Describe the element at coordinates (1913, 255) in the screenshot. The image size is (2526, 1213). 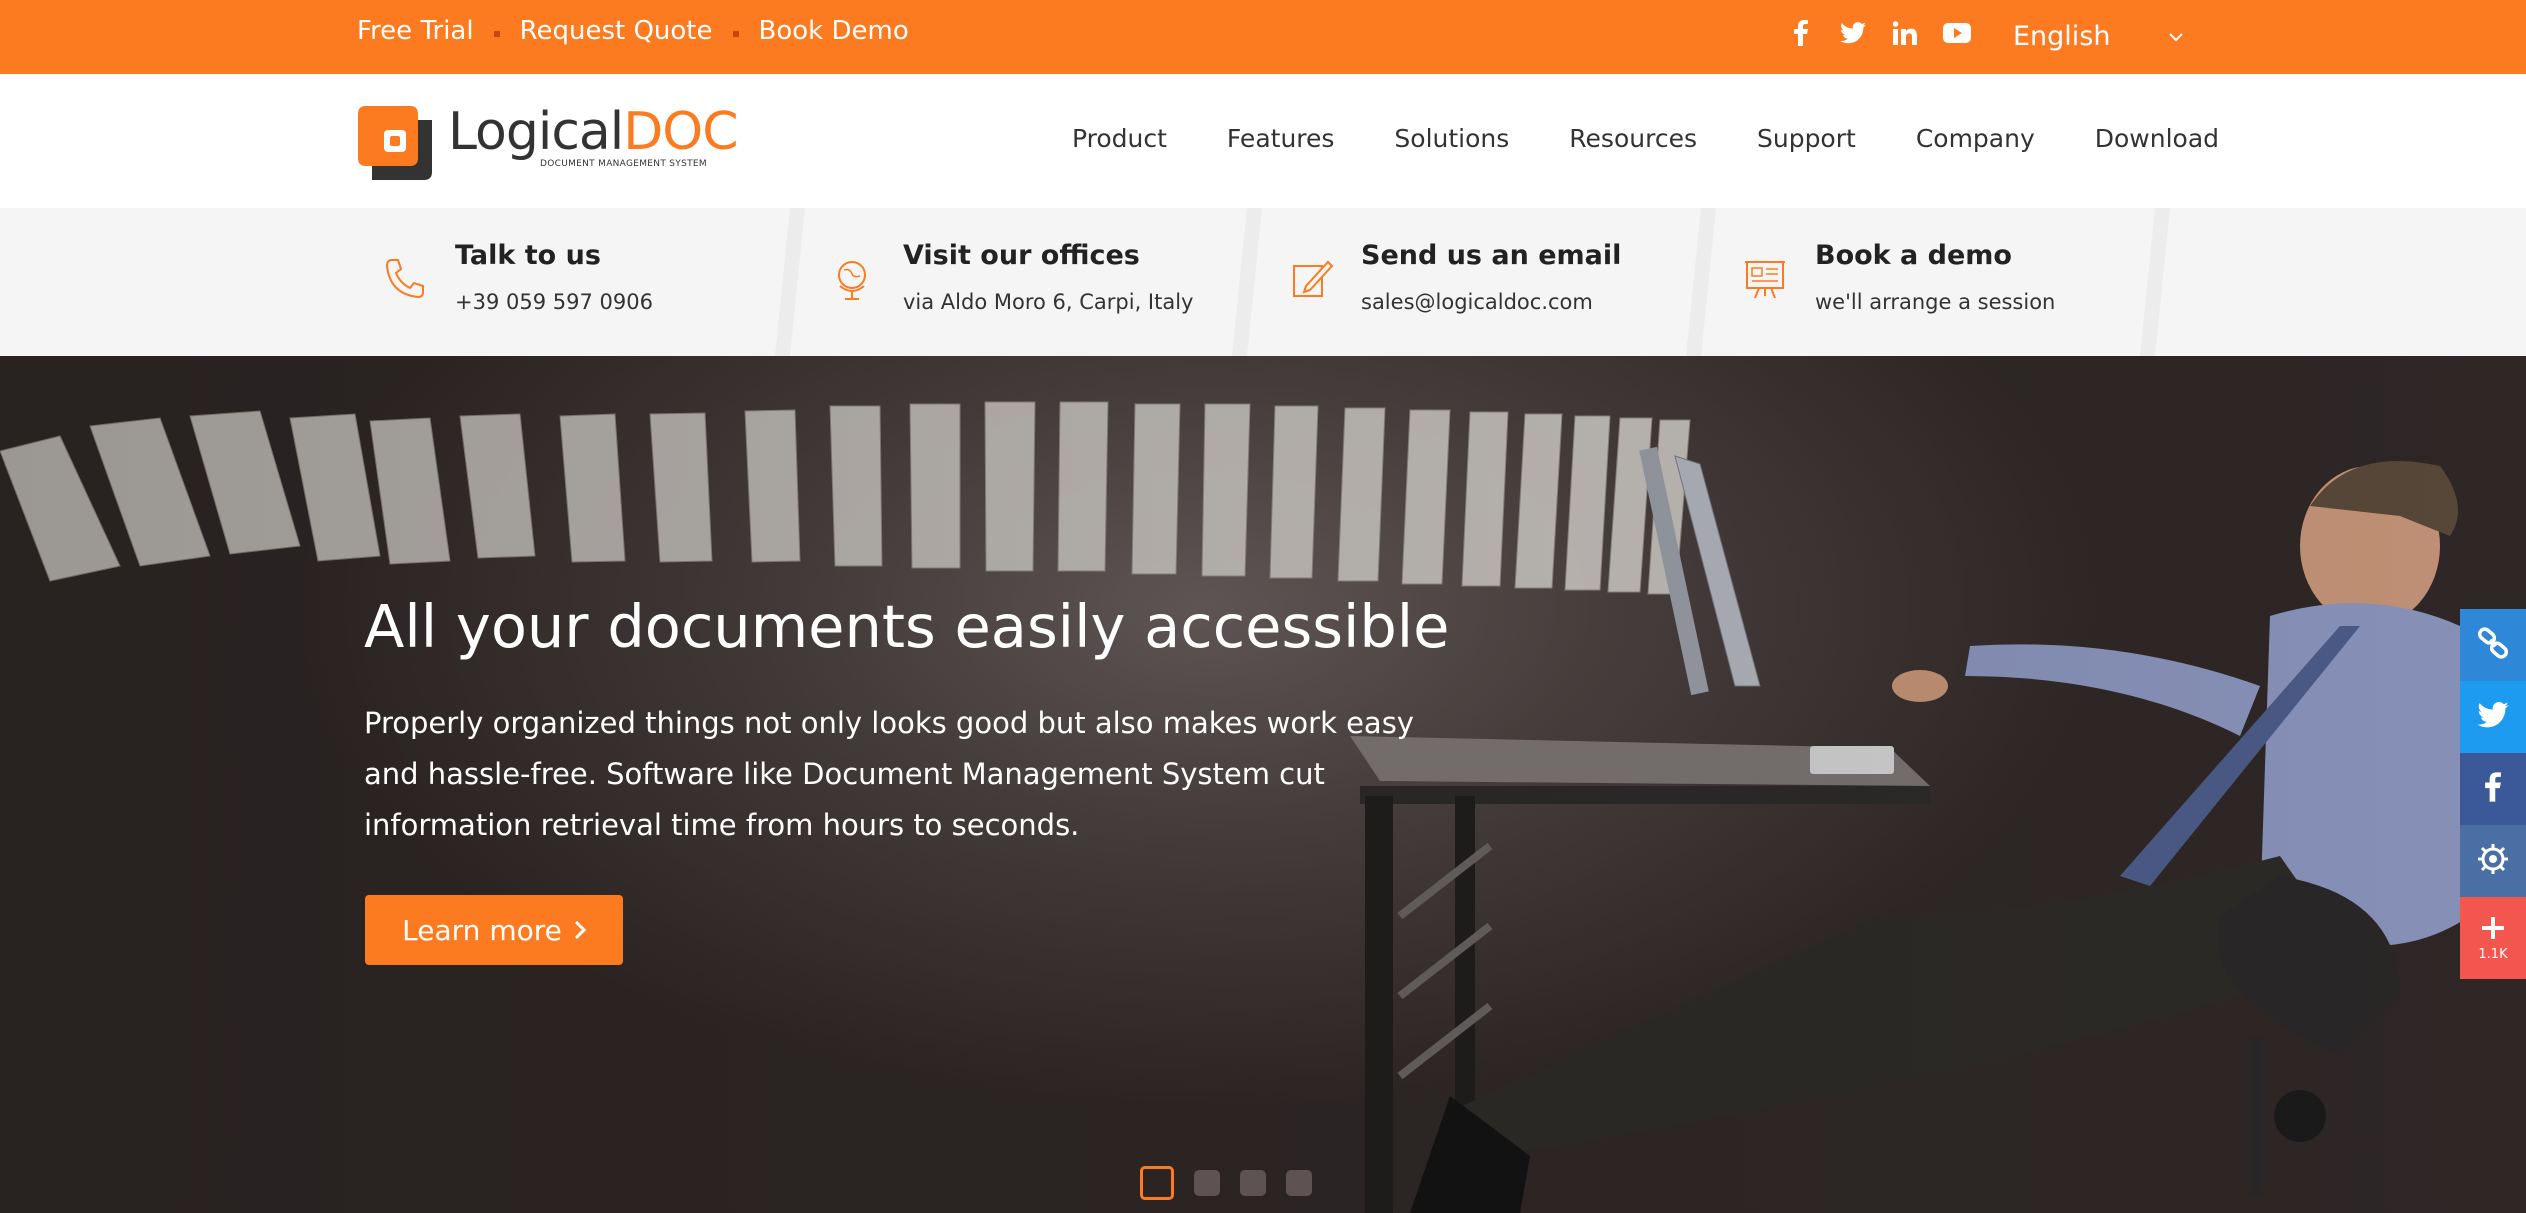
I see `contact-title: Book a demo` at that location.